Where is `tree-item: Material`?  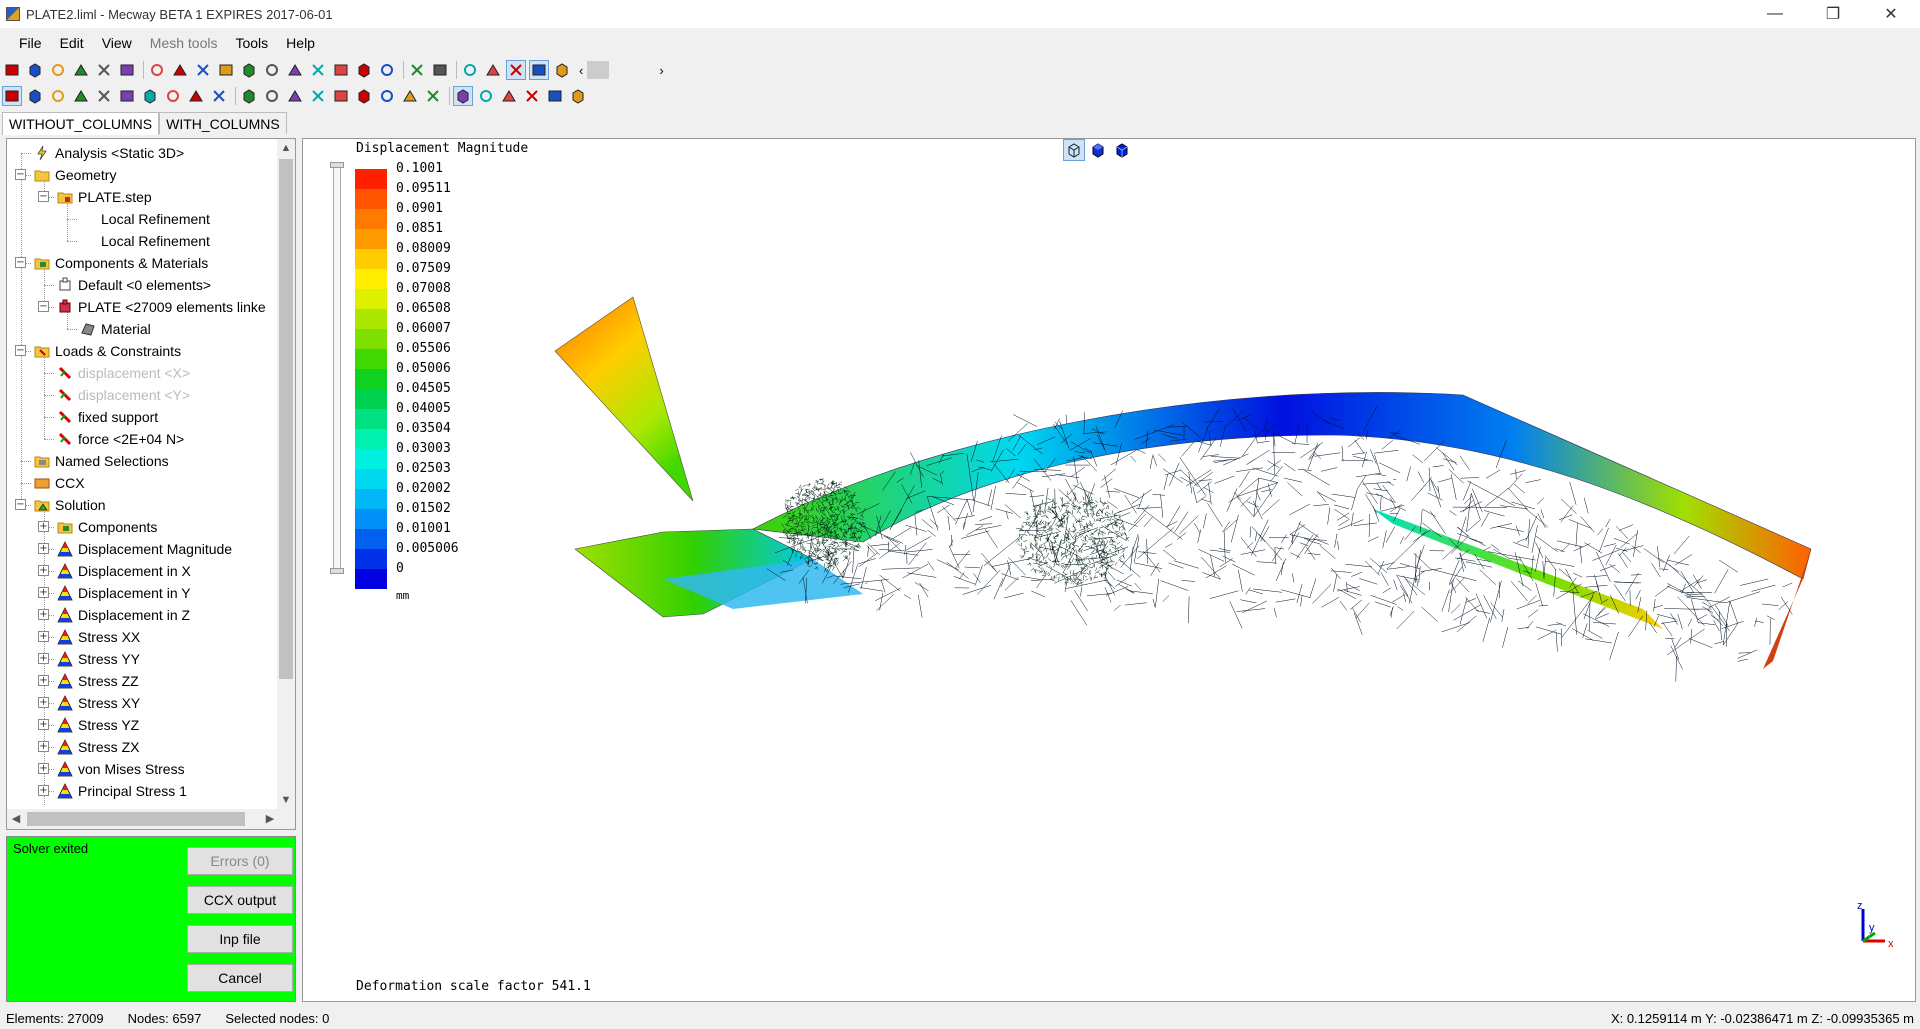 tree-item: Material is located at coordinates (115, 329).